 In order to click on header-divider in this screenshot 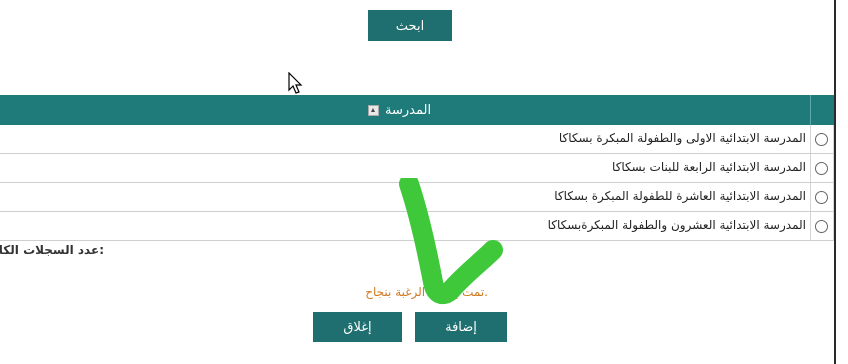, I will do `click(810, 110)`.